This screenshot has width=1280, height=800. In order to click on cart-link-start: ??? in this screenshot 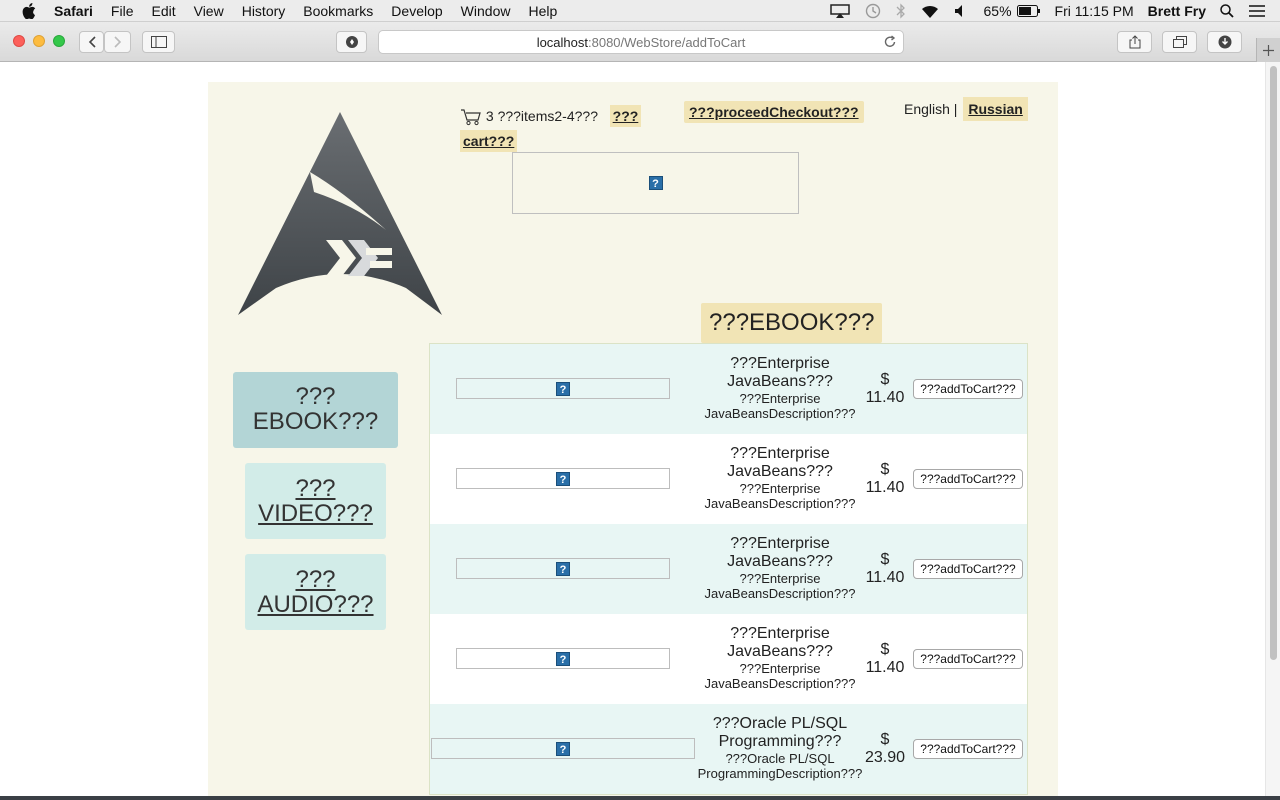, I will do `click(625, 116)`.